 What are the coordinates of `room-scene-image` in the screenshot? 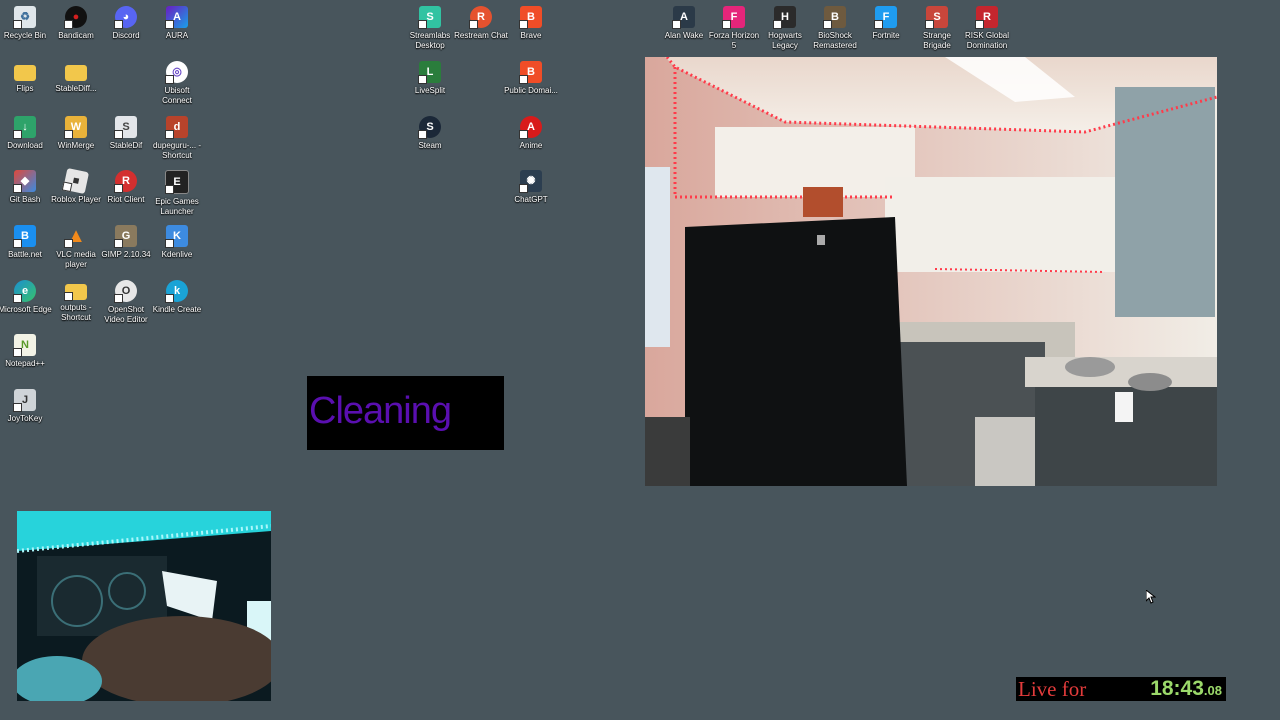 It's located at (144, 606).